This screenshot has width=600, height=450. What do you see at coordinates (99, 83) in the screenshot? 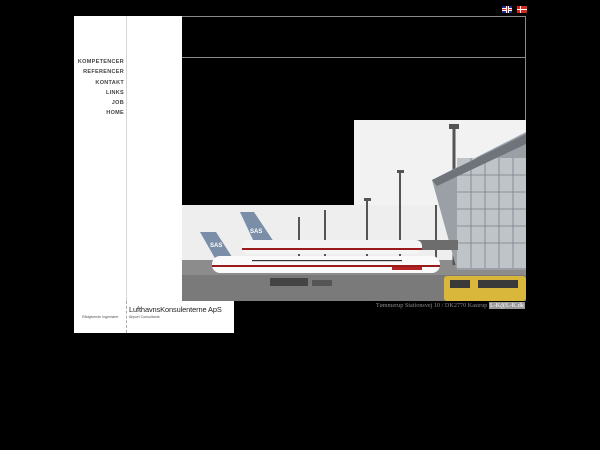
I see `menu-item-kontakt: KONTAKT` at bounding box center [99, 83].